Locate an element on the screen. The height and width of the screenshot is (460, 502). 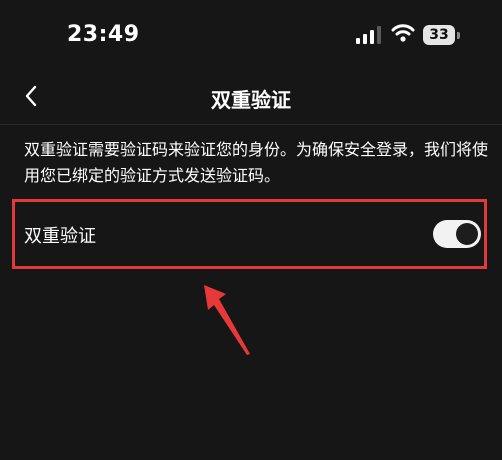
battery-tip is located at coordinates (458, 35).